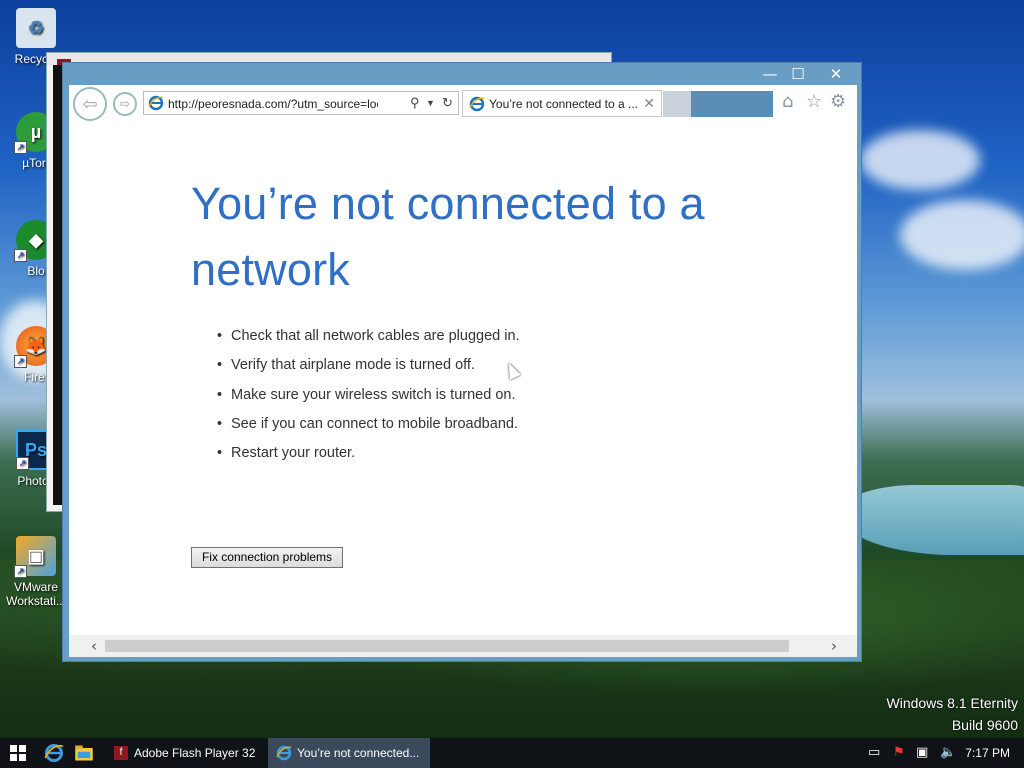  I want to click on back-button: ⇦, so click(90, 104).